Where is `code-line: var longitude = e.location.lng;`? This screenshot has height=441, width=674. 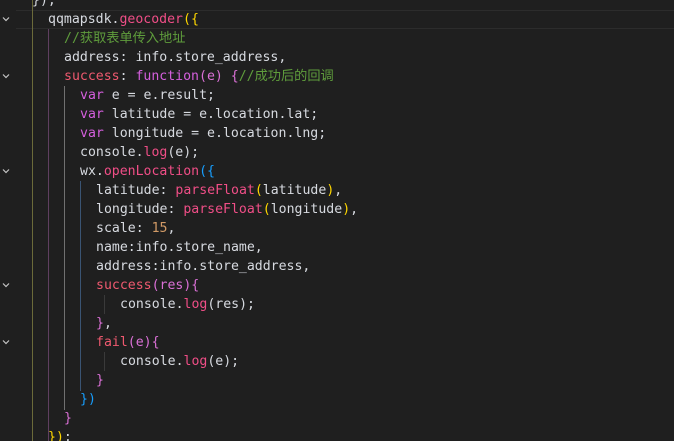
code-line: var longitude = e.location.lng; is located at coordinates (203, 133).